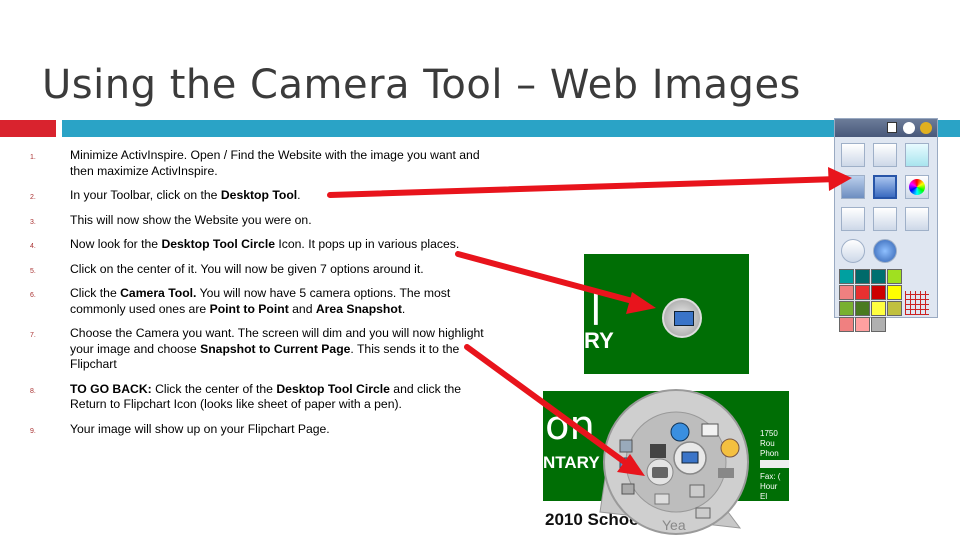  I want to click on arrow-to-tool-circle, so click(549, 278).